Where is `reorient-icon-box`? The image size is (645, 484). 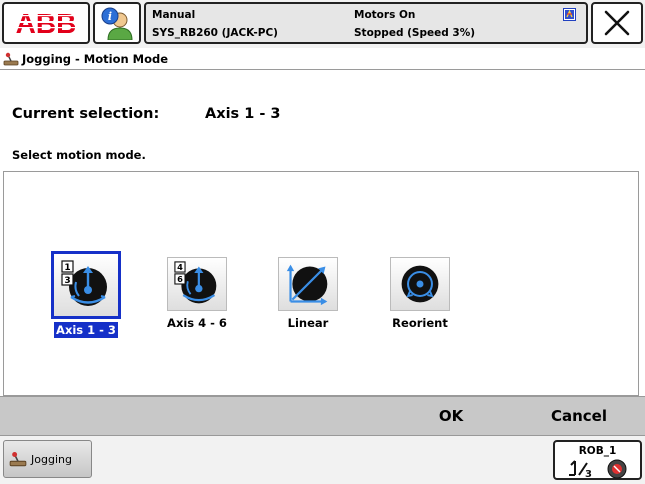 reorient-icon-box is located at coordinates (420, 284).